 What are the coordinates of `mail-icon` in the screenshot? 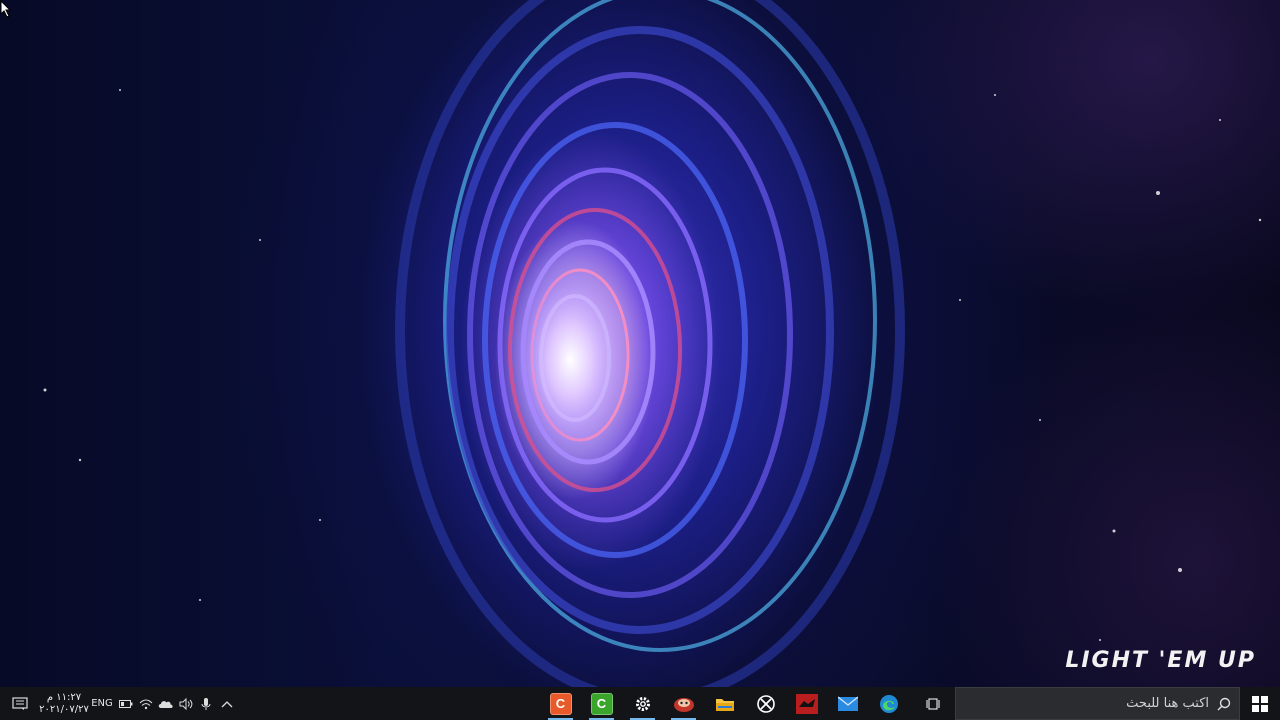 It's located at (847, 703).